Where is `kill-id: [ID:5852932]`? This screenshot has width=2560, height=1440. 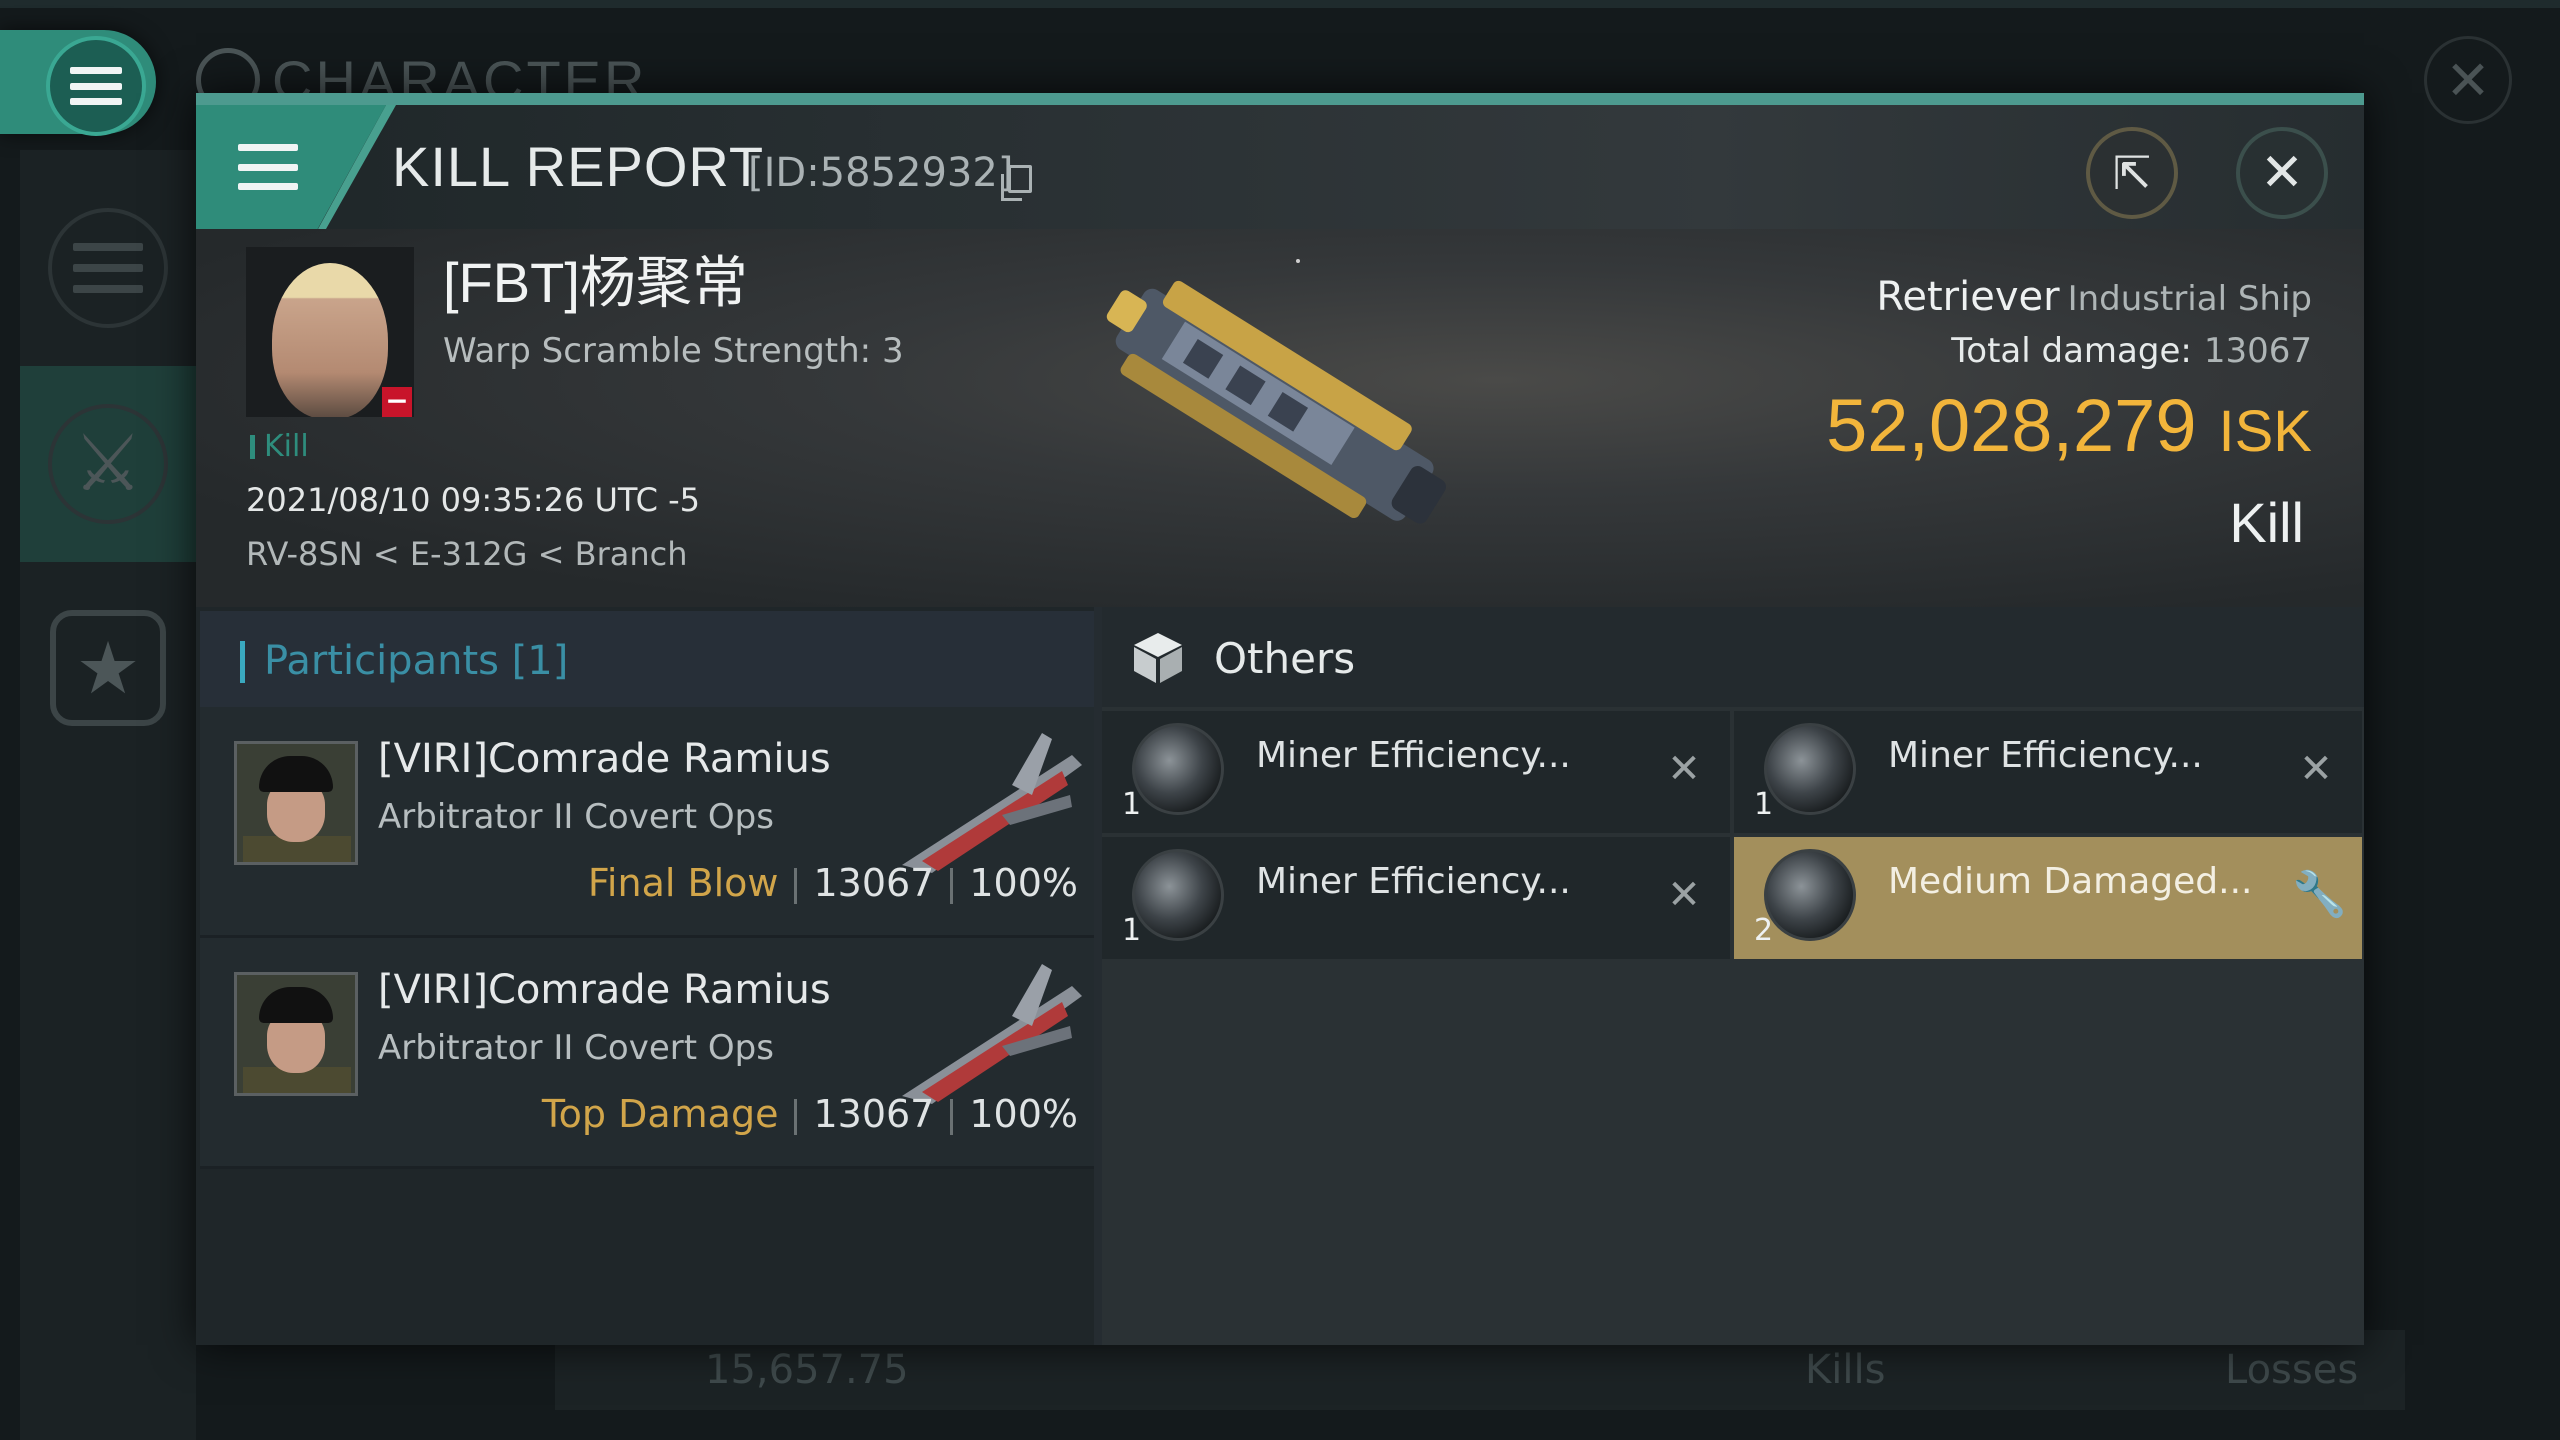
kill-id: [ID:5852932] is located at coordinates (881, 173).